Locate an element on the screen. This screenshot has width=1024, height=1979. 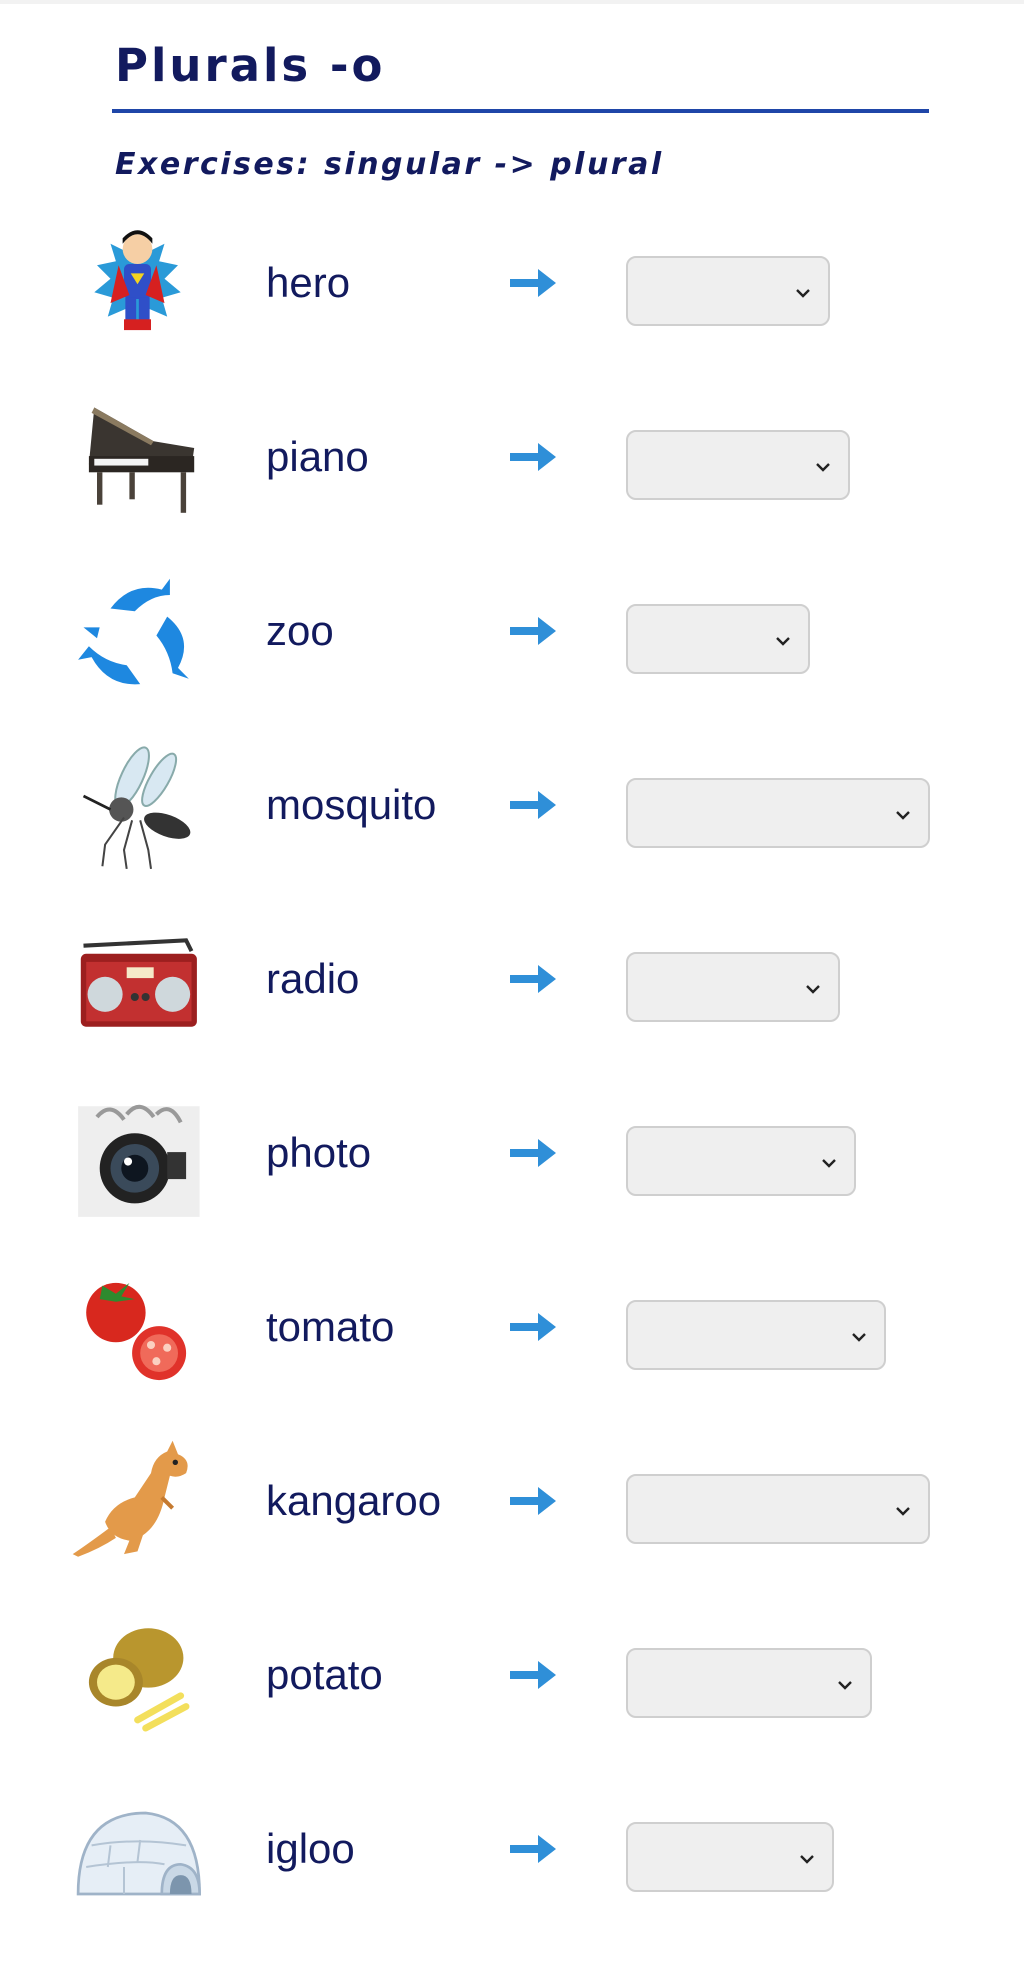
exercise-row-piano: piano is located at coordinates (512, 439).